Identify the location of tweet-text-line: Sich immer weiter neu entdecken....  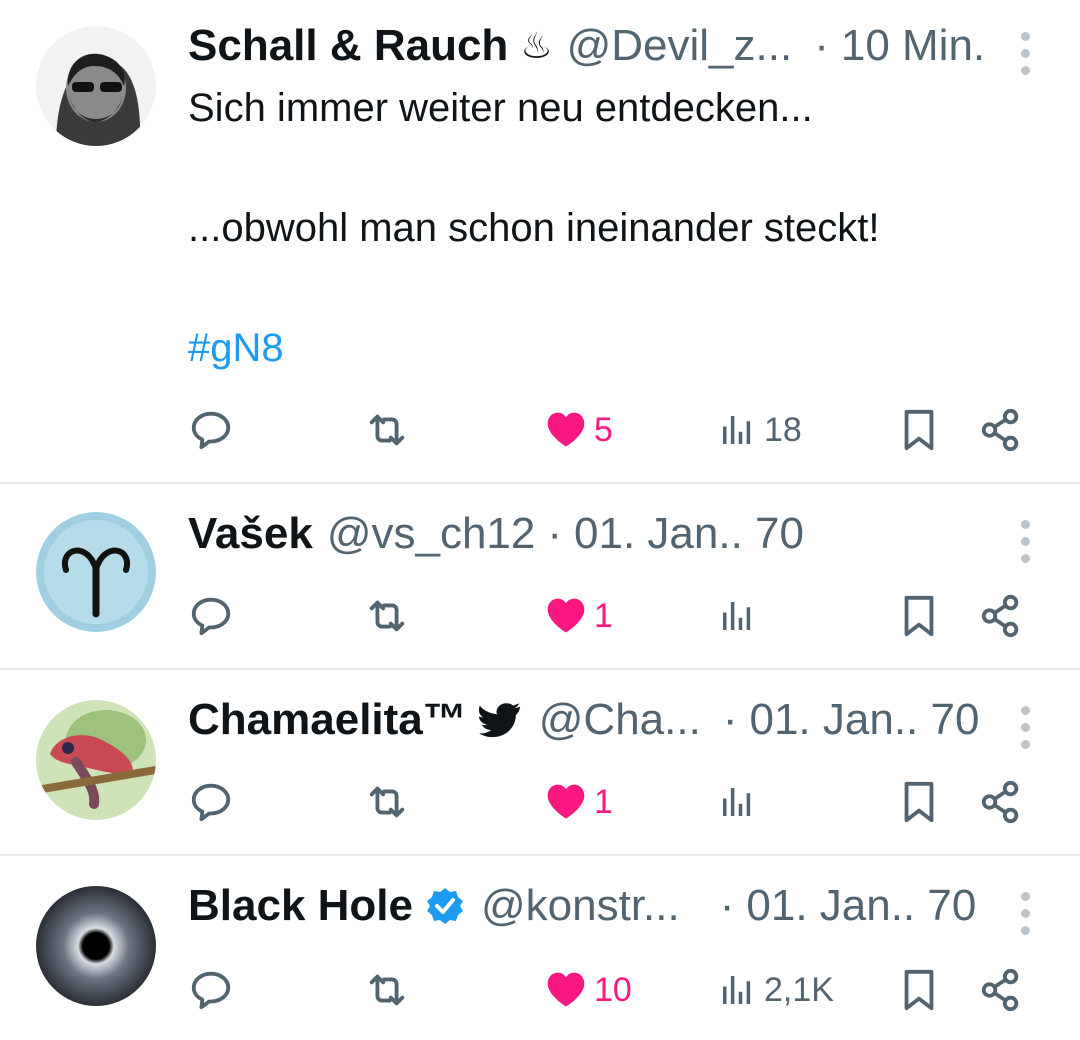
(500, 108).